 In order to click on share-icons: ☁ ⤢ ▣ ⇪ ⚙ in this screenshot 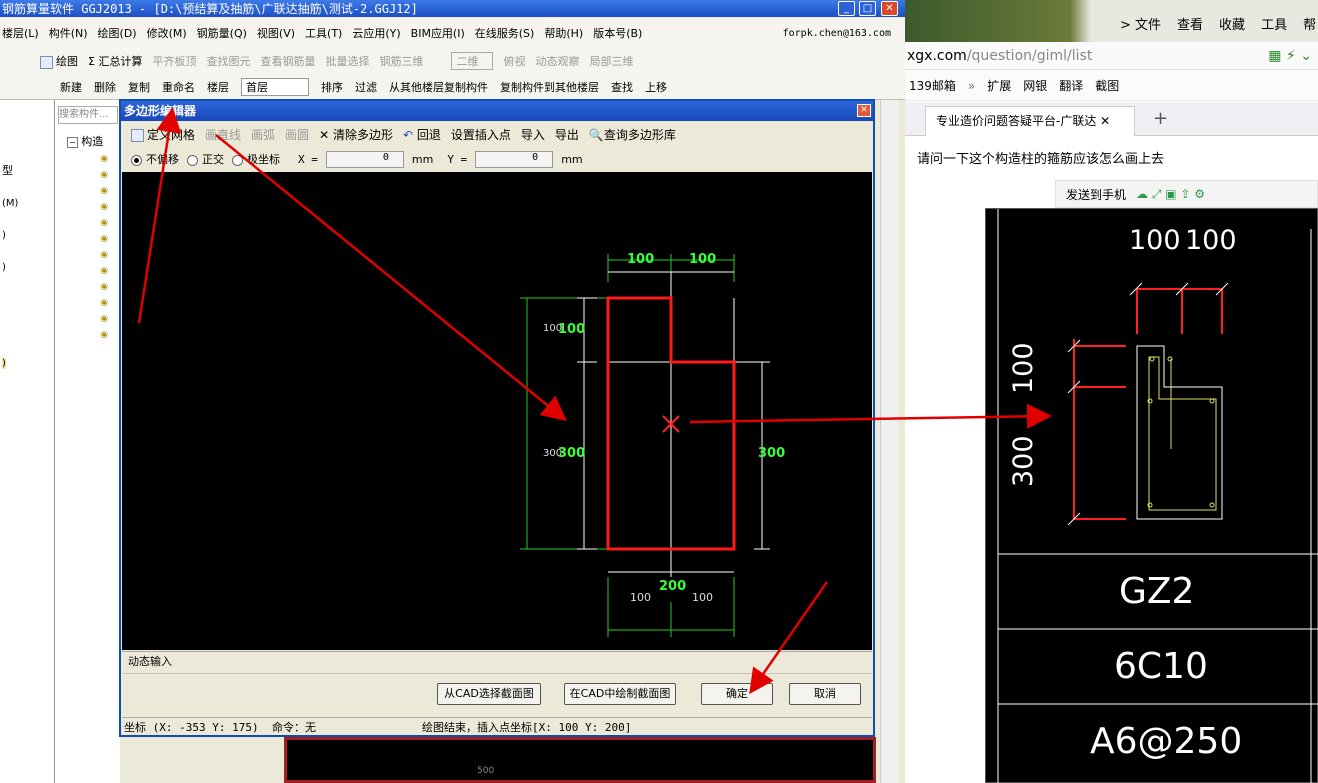, I will do `click(1170, 194)`.